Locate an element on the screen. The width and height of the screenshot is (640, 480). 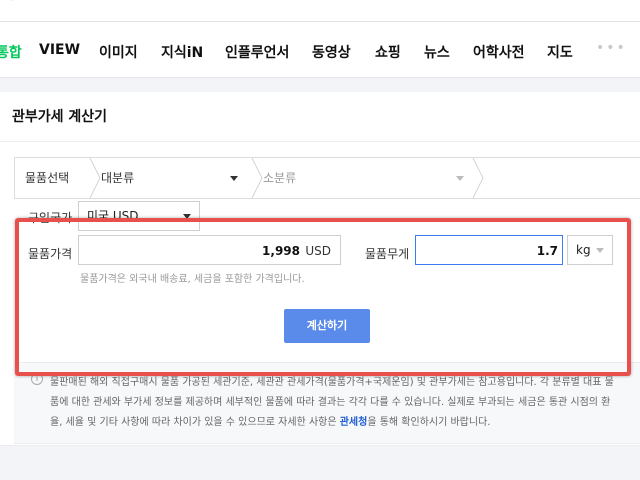
tab-map: 지도 is located at coordinates (560, 52).